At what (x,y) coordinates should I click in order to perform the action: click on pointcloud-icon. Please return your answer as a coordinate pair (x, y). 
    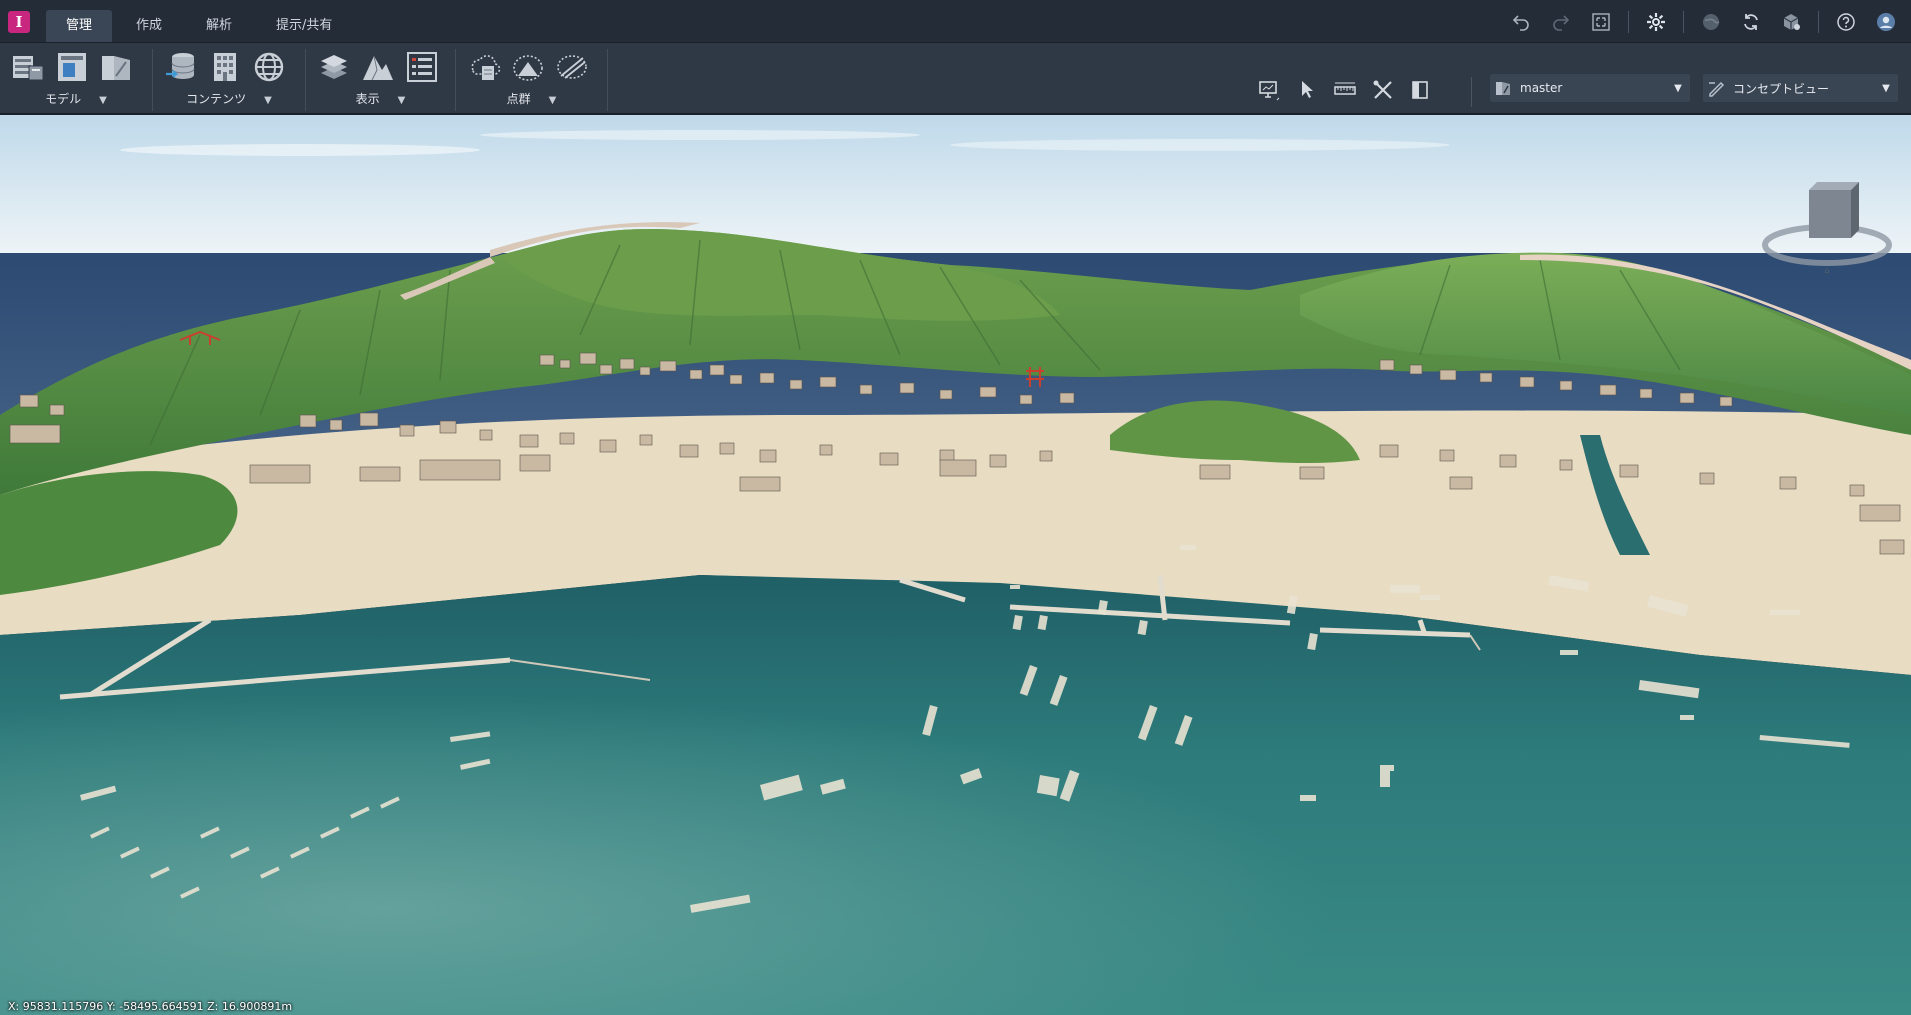
    Looking at the image, I should click on (484, 67).